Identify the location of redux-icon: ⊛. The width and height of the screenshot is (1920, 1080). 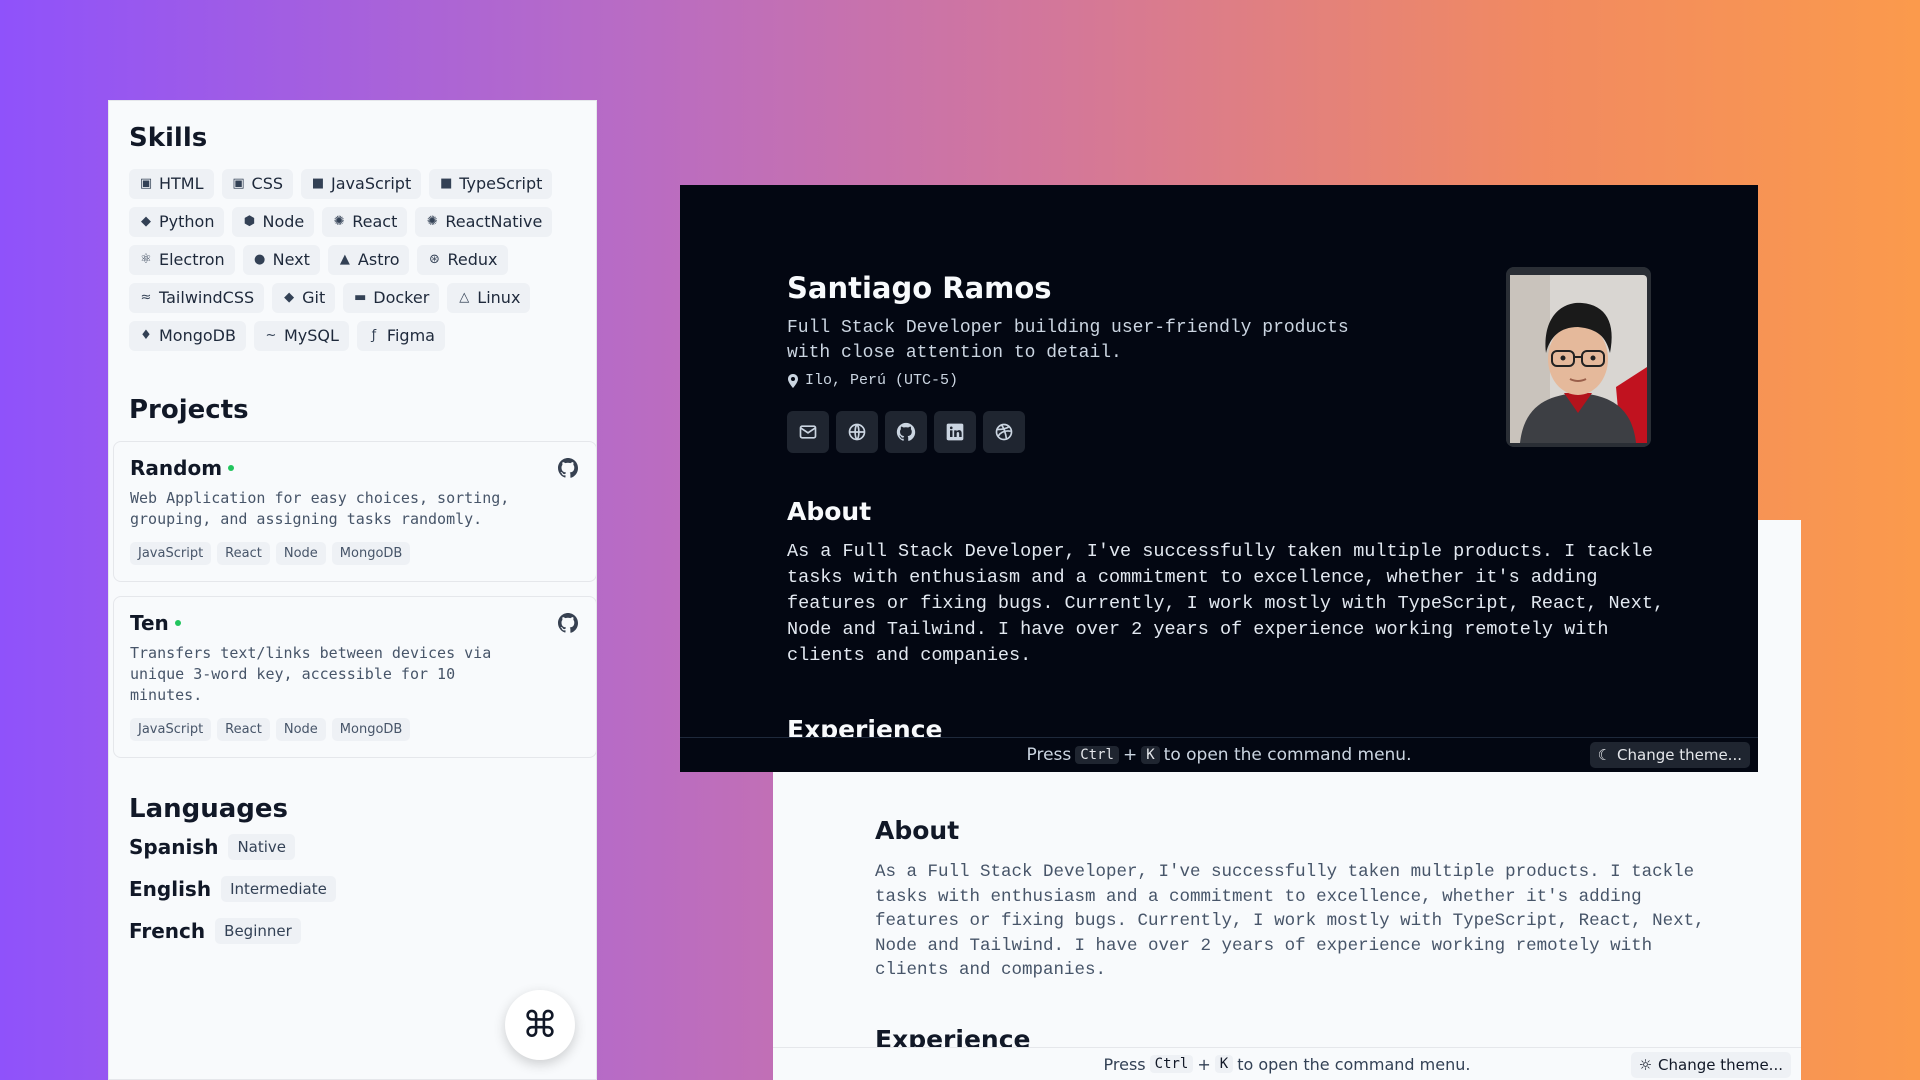
(434, 259).